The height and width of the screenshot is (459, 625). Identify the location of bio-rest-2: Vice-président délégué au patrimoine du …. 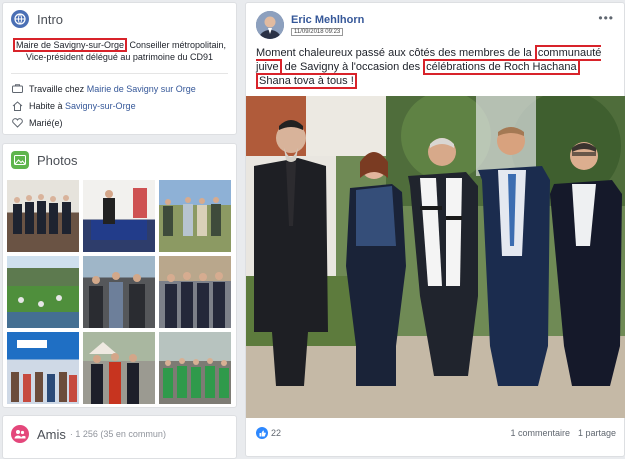
(119, 57).